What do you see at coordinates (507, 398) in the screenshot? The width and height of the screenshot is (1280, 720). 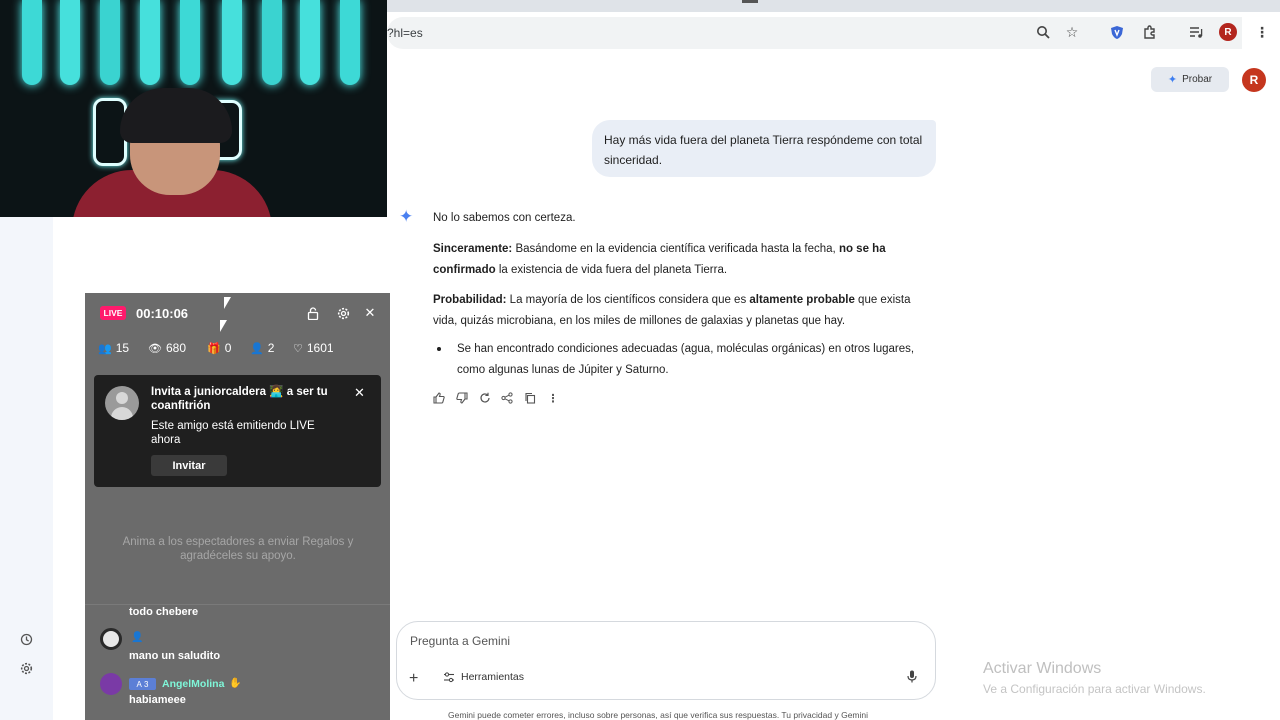 I see `share-icon` at bounding box center [507, 398].